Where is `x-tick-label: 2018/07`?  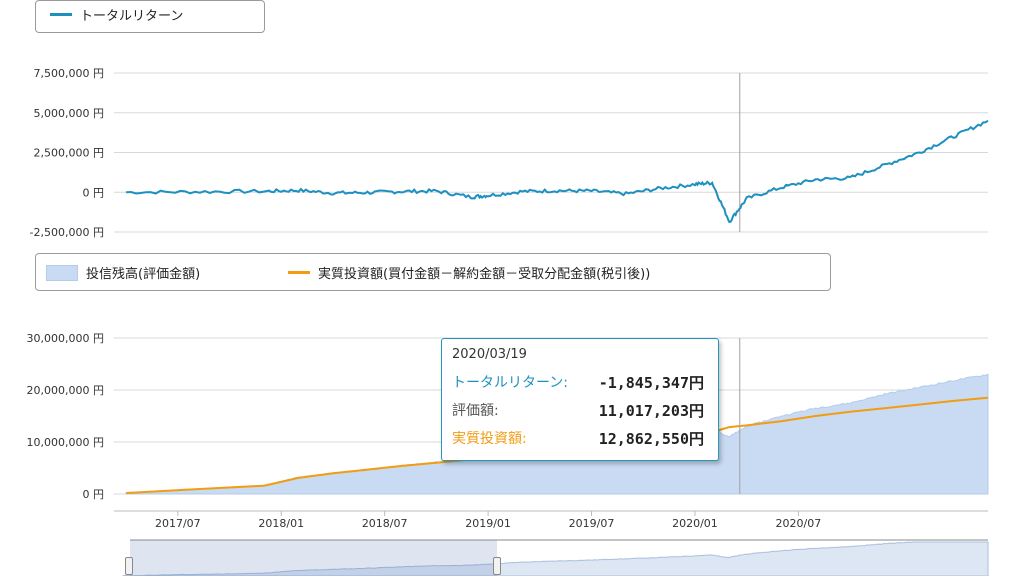
x-tick-label: 2018/07 is located at coordinates (385, 523).